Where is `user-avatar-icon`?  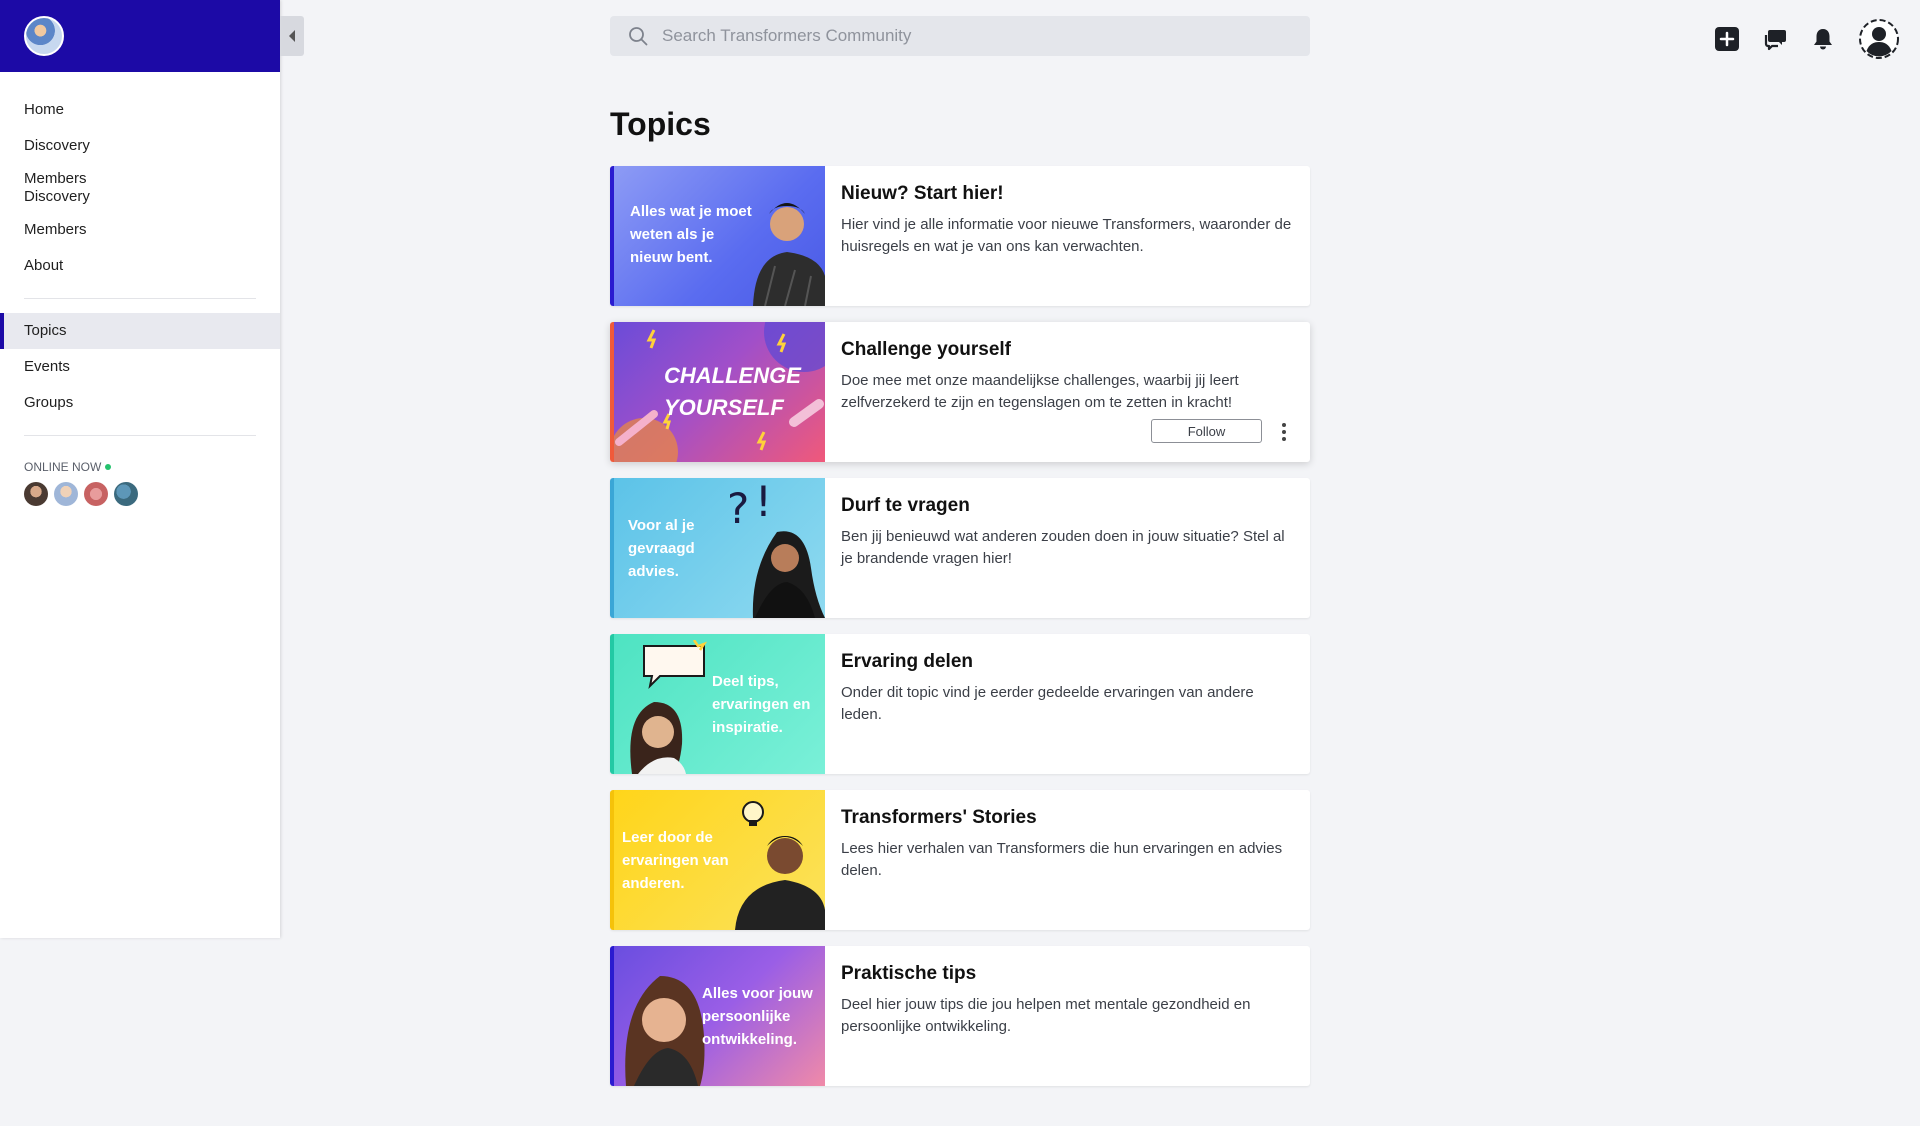 user-avatar-icon is located at coordinates (1879, 39).